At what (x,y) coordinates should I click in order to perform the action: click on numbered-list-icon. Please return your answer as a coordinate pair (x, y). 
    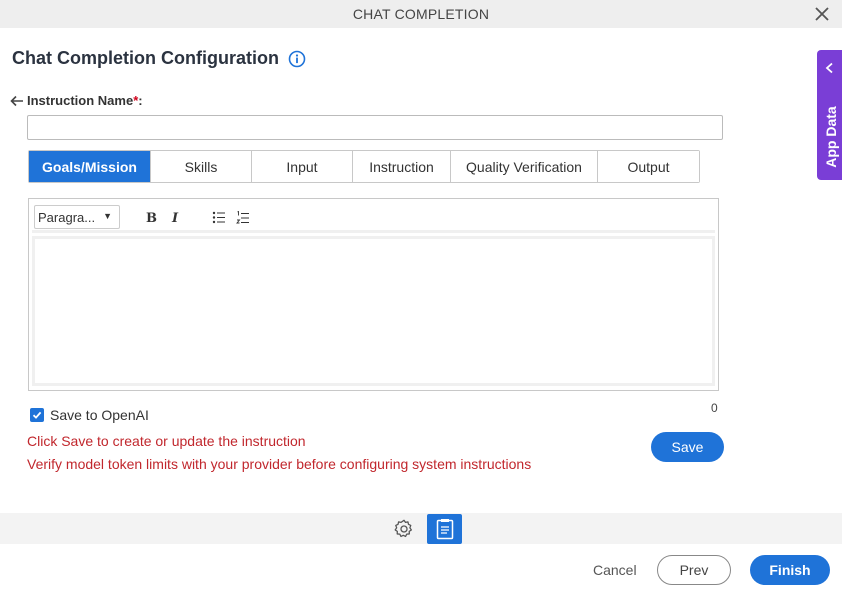
    Looking at the image, I should click on (243, 218).